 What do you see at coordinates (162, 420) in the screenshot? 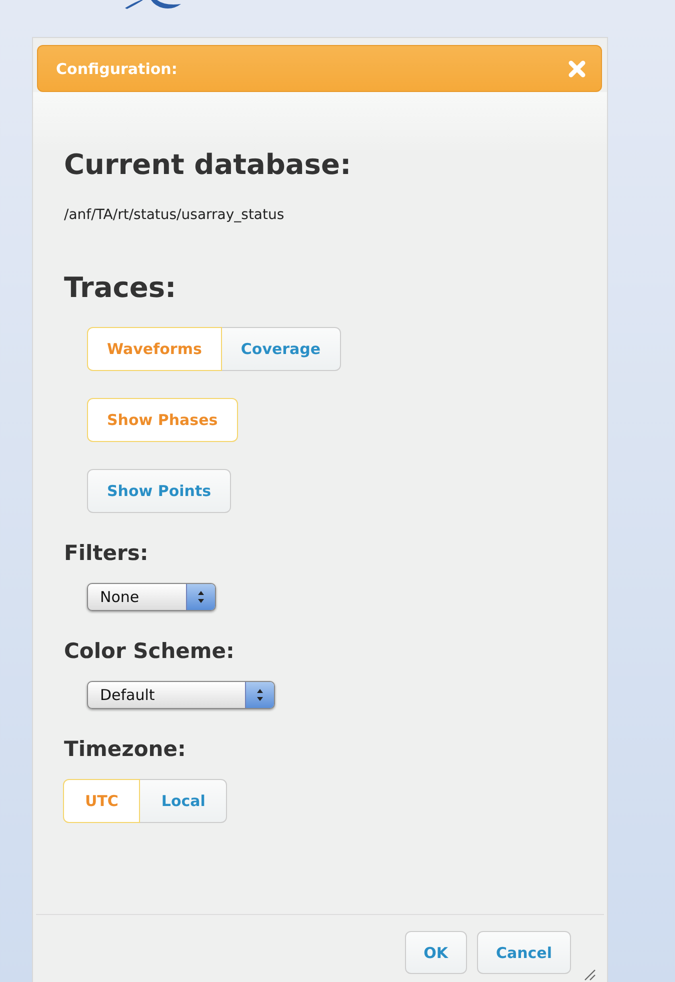
I see `toggle-button: Show Phases` at bounding box center [162, 420].